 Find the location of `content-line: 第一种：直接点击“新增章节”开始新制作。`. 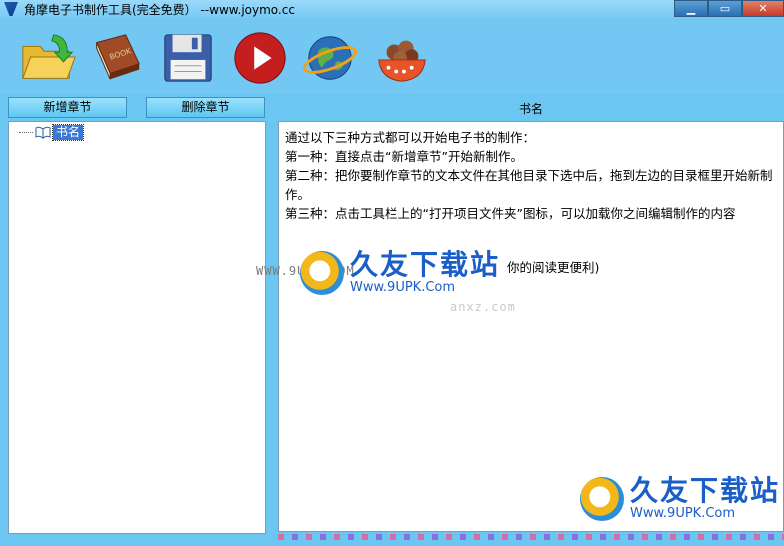

content-line: 第一种：直接点击“新增章节”开始新制作。 is located at coordinates (404, 156).